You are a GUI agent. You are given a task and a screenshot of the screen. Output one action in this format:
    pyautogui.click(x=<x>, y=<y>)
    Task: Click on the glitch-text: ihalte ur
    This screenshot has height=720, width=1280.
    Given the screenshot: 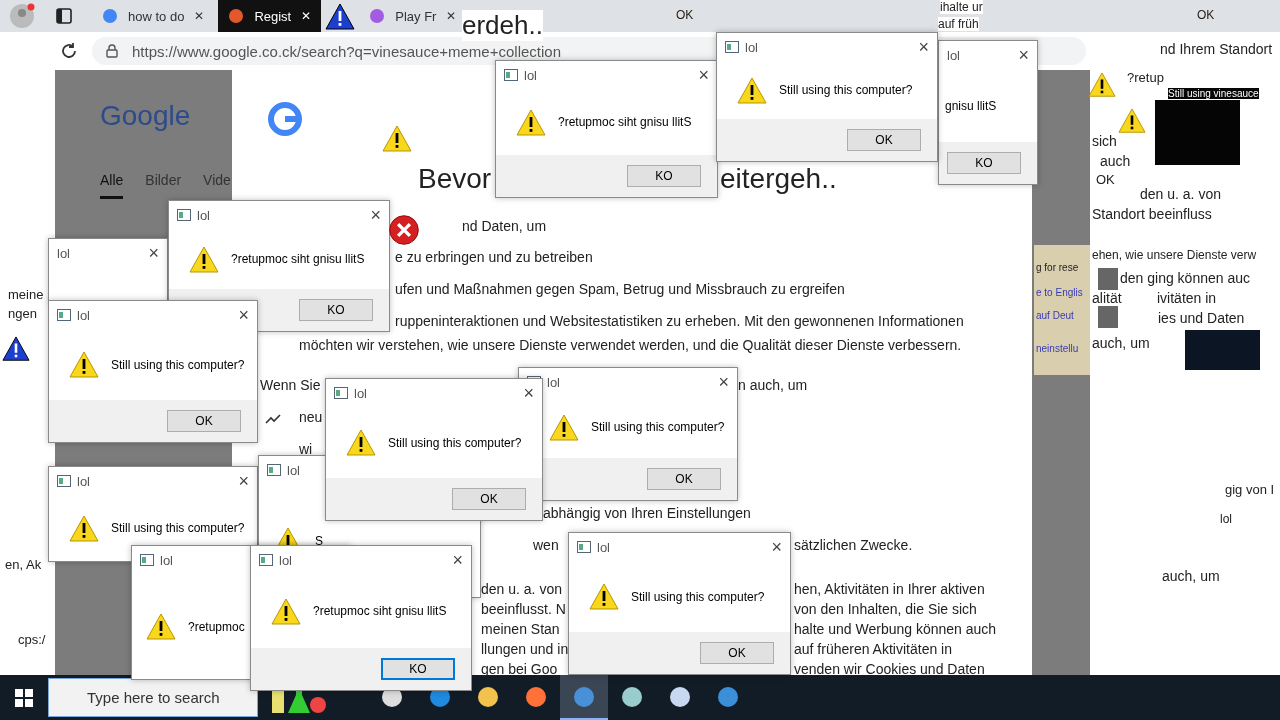 What is the action you would take?
    pyautogui.click(x=961, y=7)
    